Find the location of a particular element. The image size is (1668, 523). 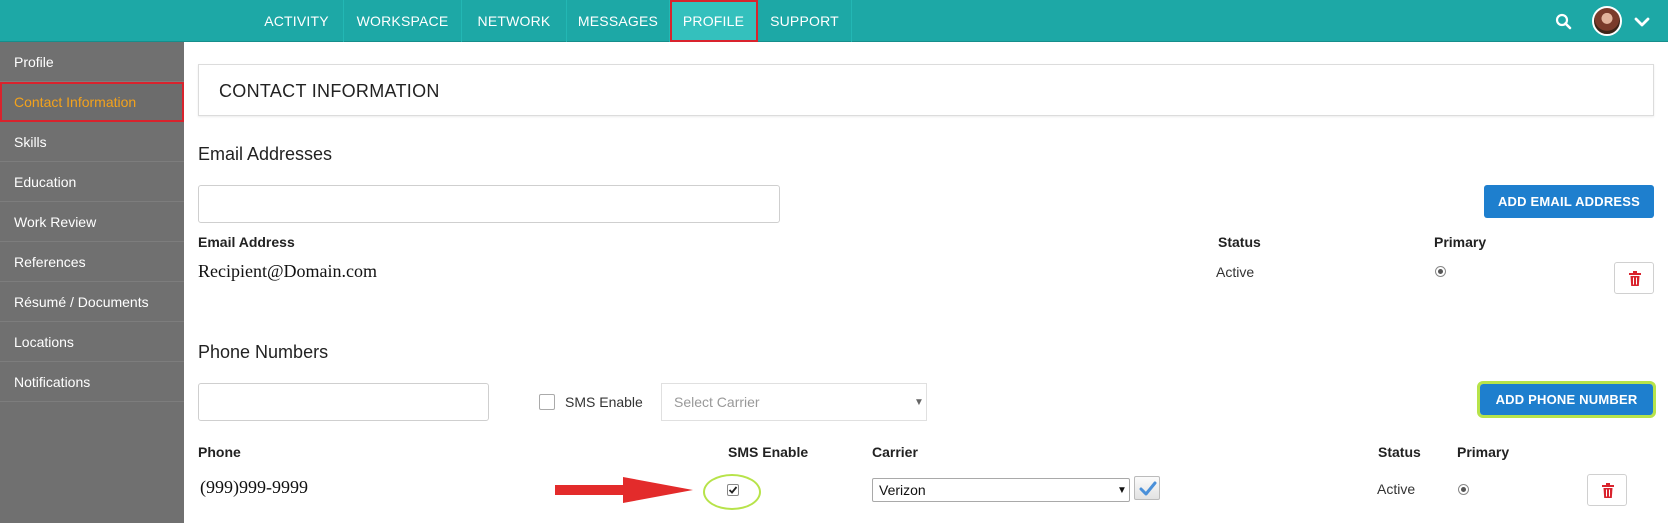

page-title: CONTACT INFORMATION is located at coordinates (329, 91).